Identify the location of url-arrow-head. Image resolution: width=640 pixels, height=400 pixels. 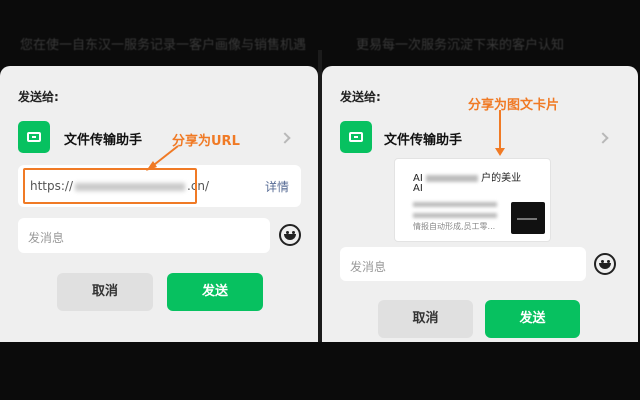
(151, 166).